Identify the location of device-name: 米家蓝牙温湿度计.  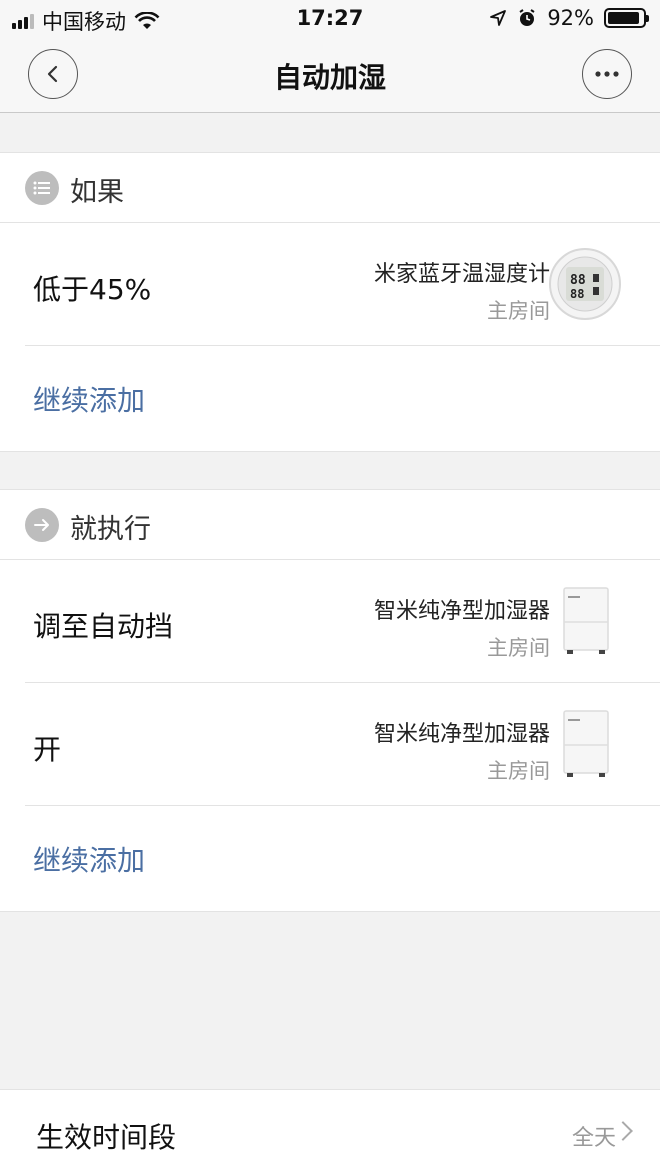
(461, 274).